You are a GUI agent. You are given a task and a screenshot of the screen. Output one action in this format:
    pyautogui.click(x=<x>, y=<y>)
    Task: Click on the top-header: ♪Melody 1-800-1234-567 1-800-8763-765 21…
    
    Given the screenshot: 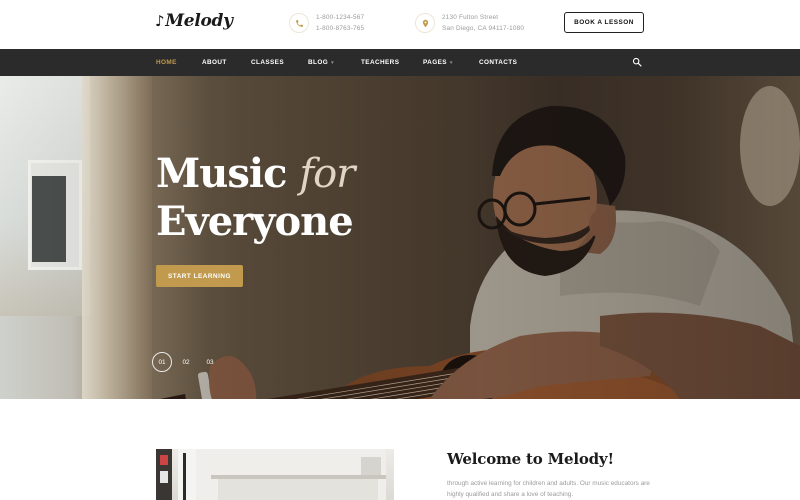 What is the action you would take?
    pyautogui.click(x=400, y=24)
    